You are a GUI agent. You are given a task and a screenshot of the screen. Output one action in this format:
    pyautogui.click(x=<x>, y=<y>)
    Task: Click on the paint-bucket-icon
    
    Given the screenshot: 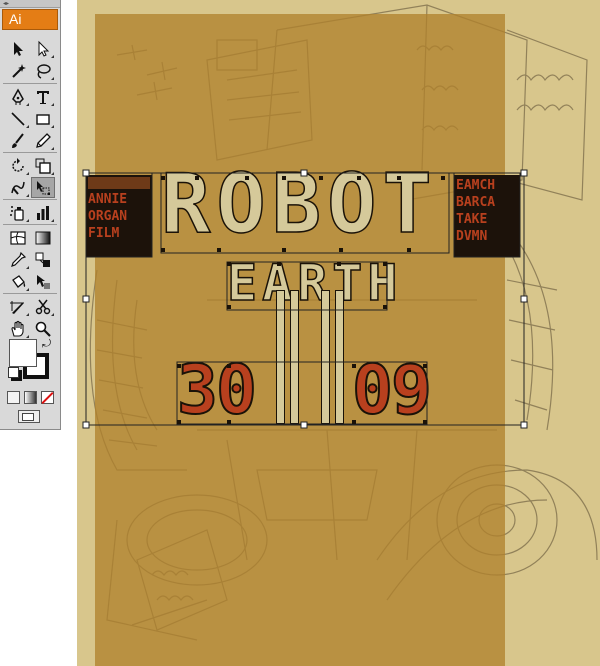 What is the action you would take?
    pyautogui.click(x=19, y=281)
    